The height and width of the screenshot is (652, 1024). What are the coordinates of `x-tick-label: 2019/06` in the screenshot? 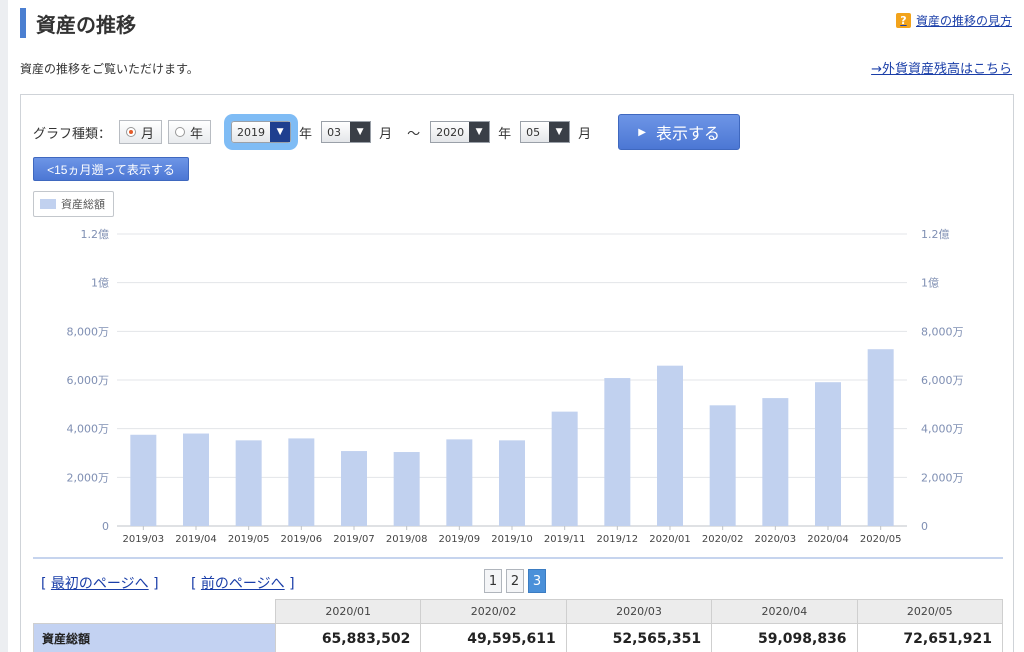 It's located at (302, 539).